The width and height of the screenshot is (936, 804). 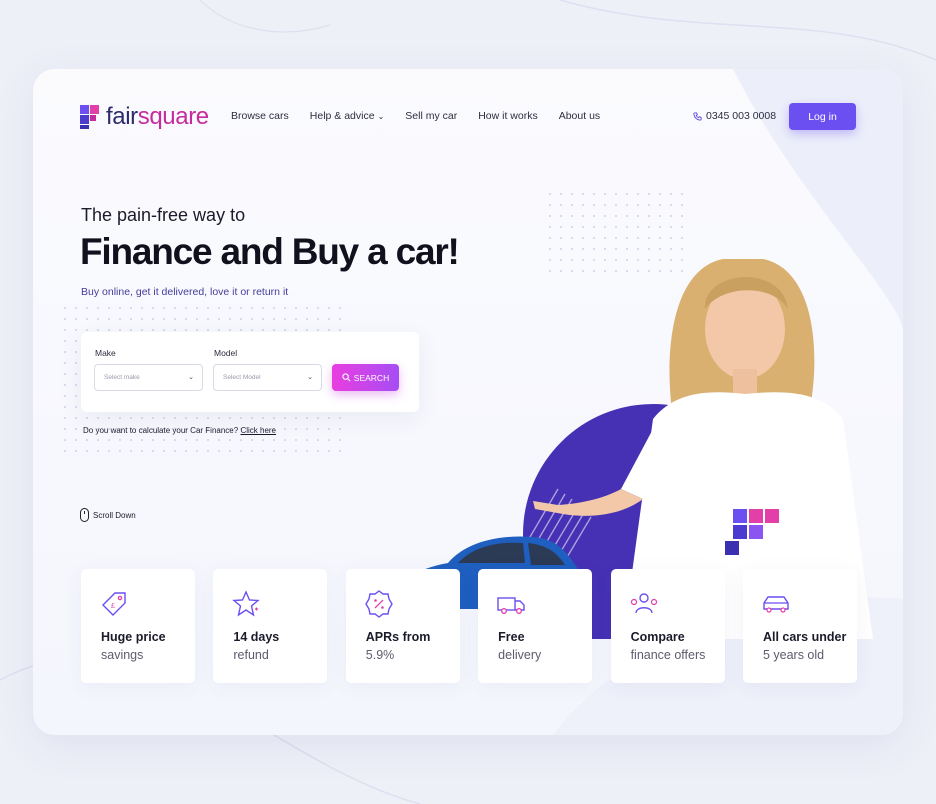 I want to click on click-here-link: Click here, so click(x=258, y=430).